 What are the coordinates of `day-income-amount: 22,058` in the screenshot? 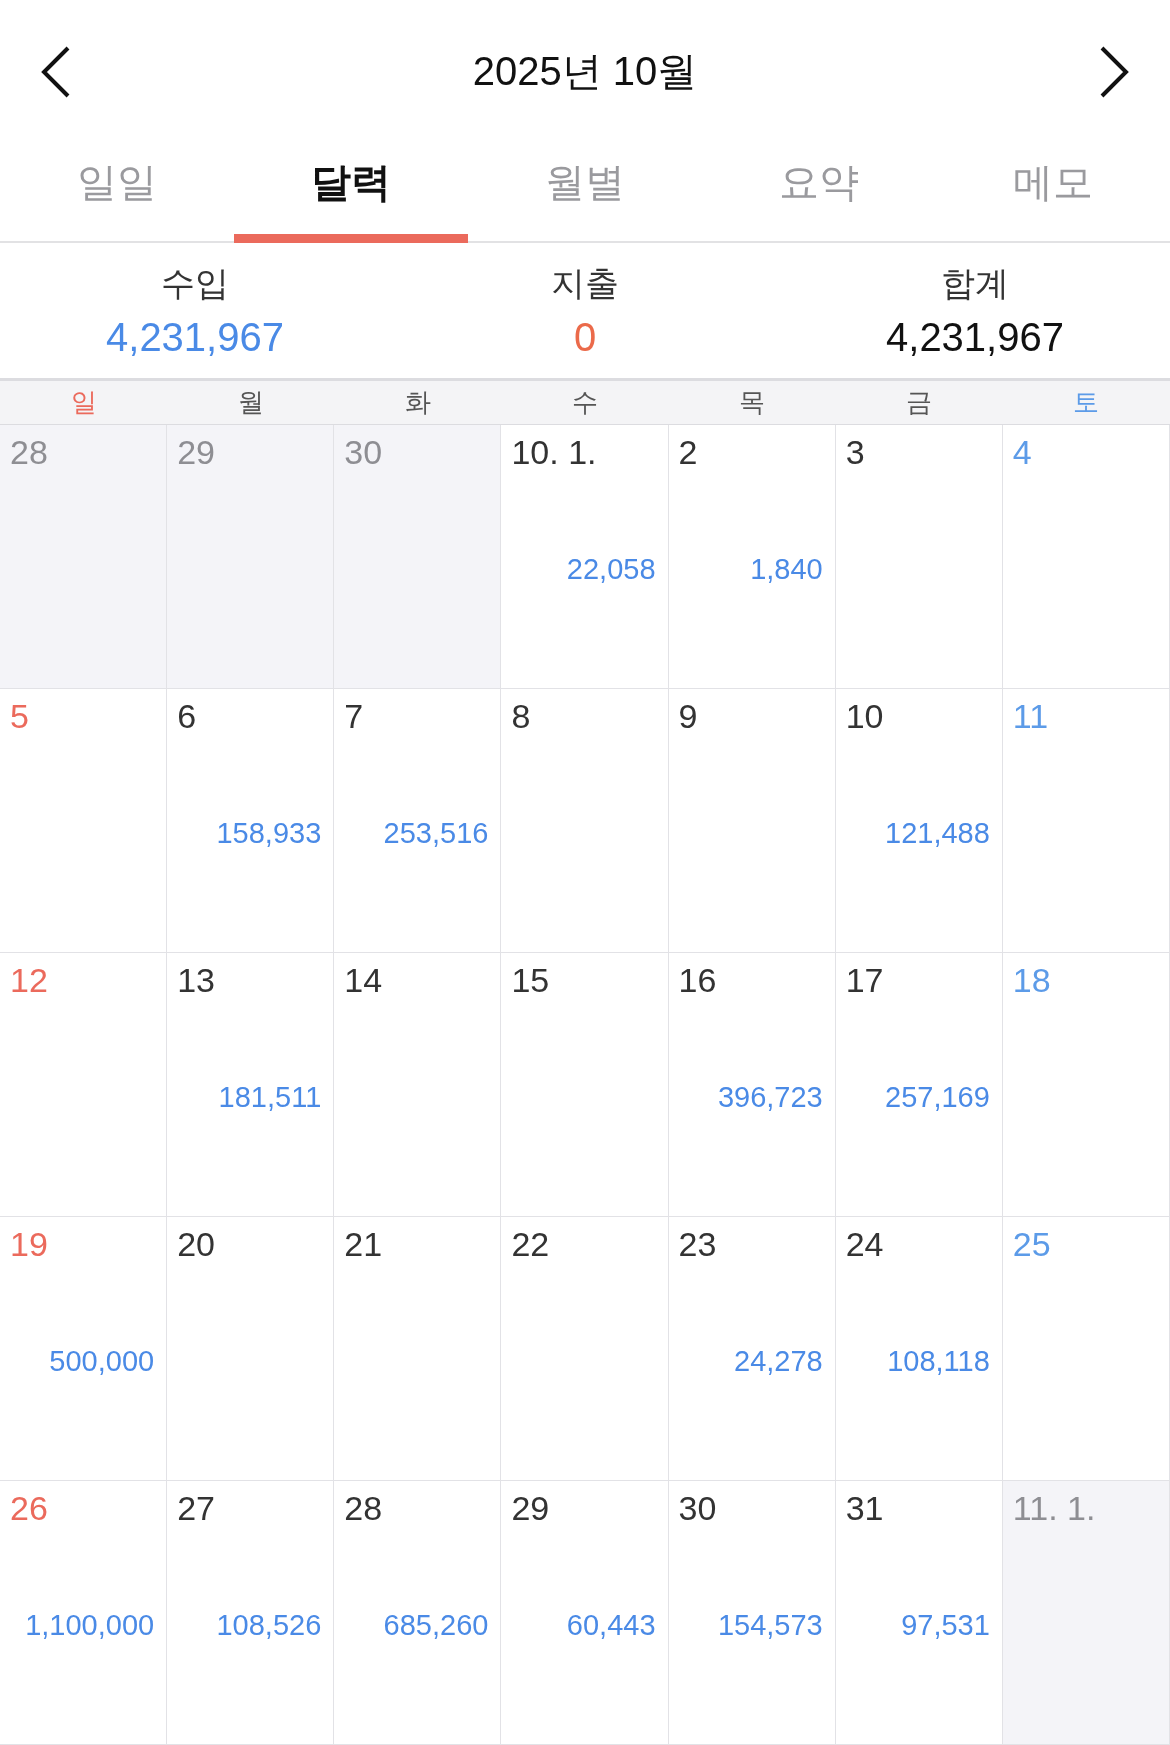 It's located at (610, 569).